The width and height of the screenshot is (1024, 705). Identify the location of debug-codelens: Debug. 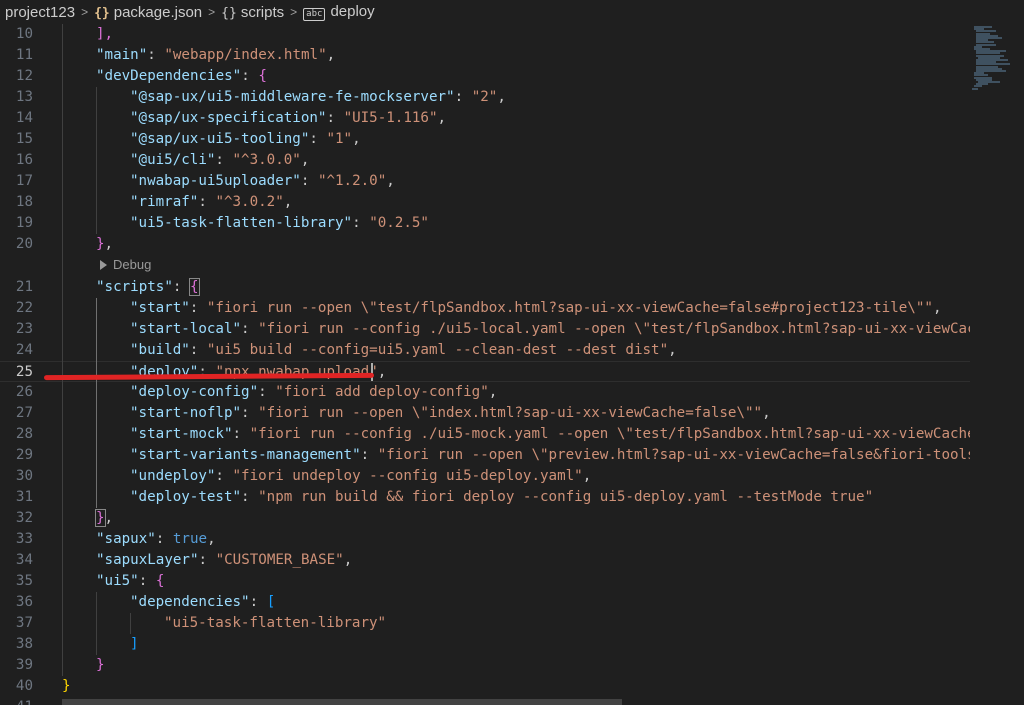
(125, 265).